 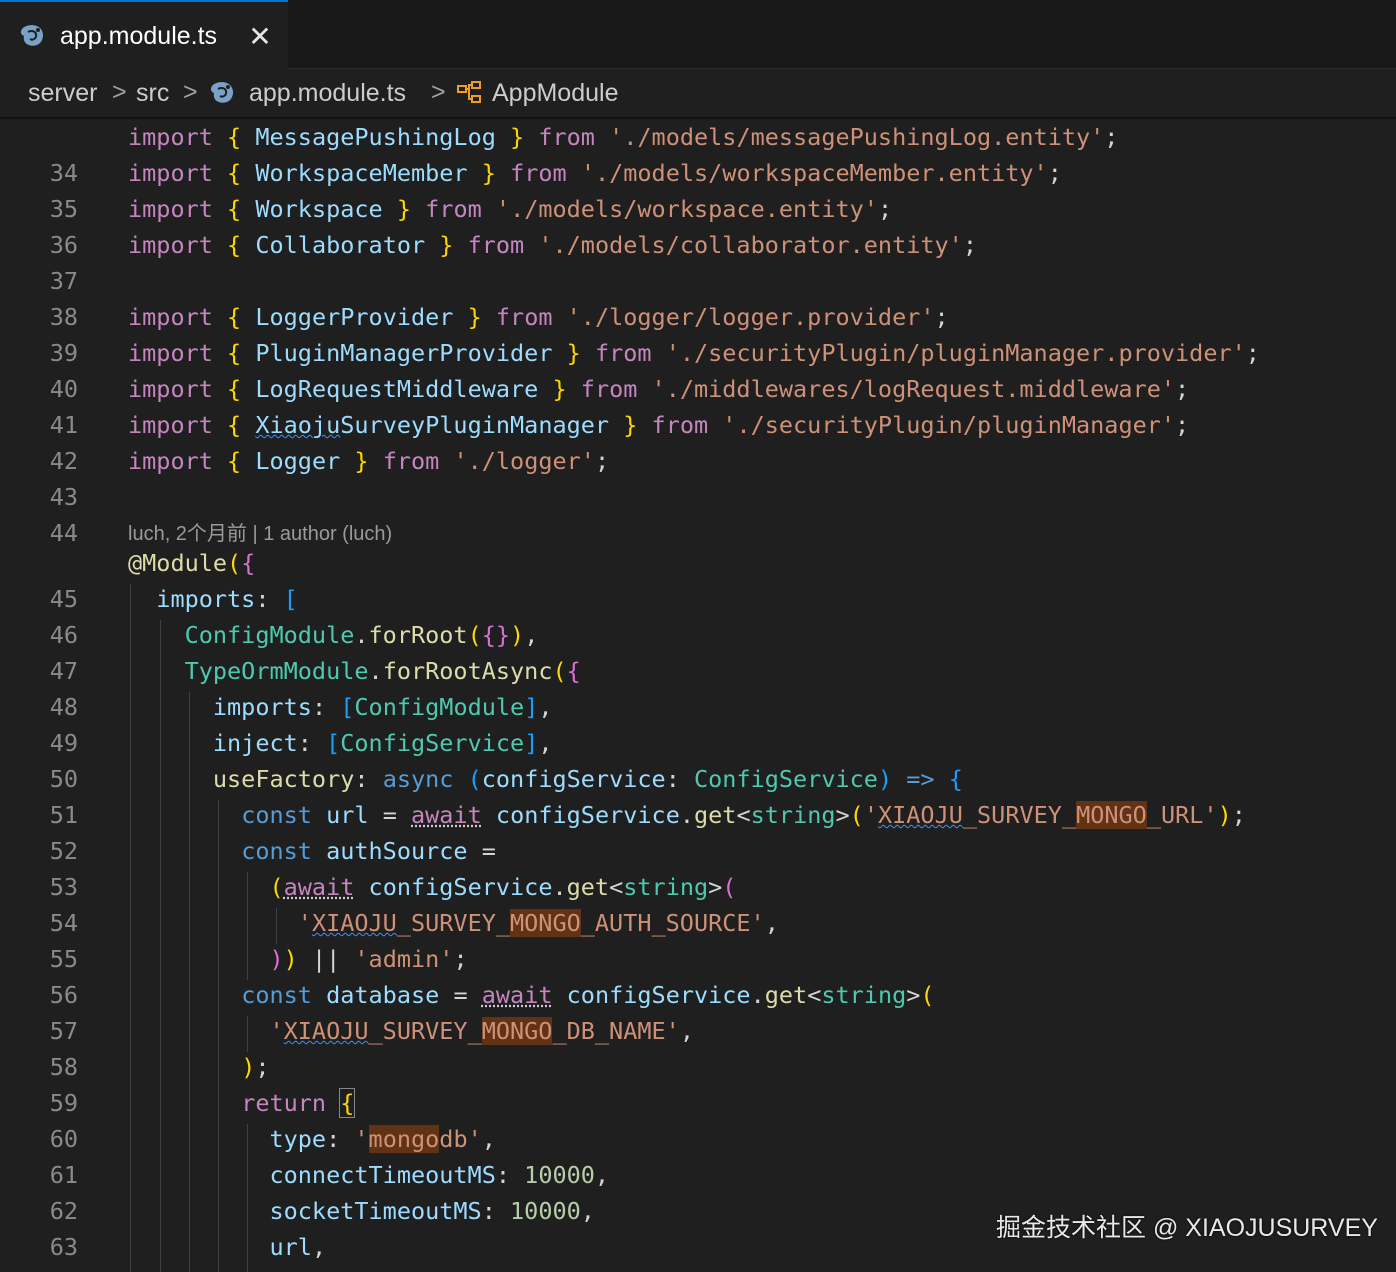 What do you see at coordinates (698, 477) in the screenshot?
I see `code-line: 43 import { Logger } from './logger';` at bounding box center [698, 477].